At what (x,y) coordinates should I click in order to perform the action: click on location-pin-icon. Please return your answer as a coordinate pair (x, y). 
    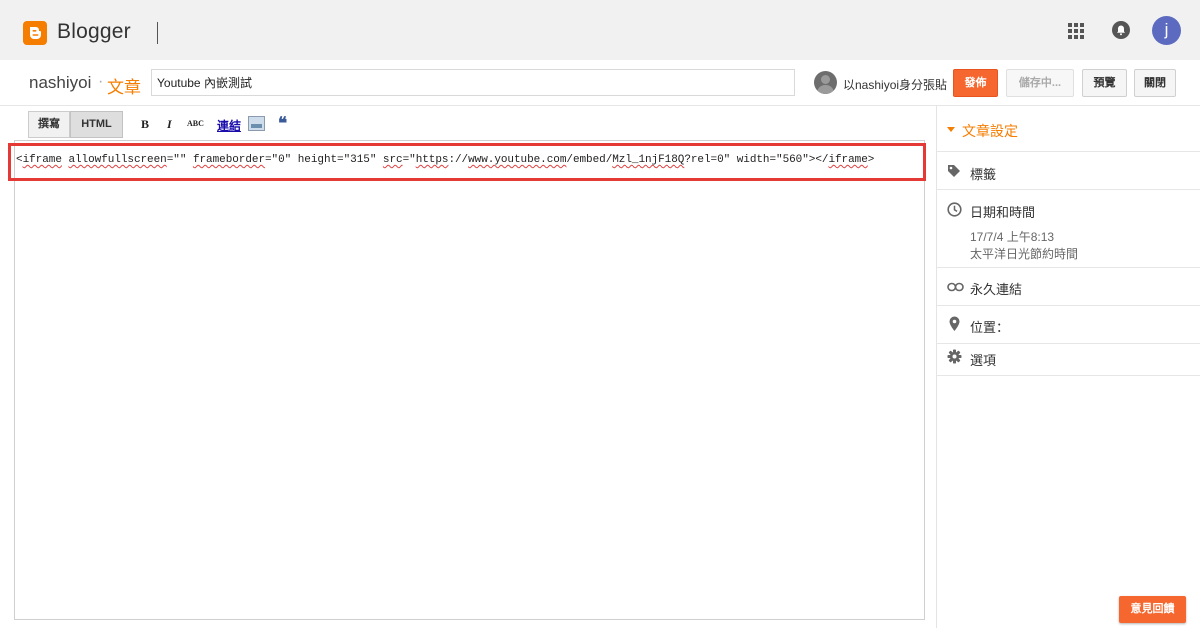
    Looking at the image, I should click on (954, 323).